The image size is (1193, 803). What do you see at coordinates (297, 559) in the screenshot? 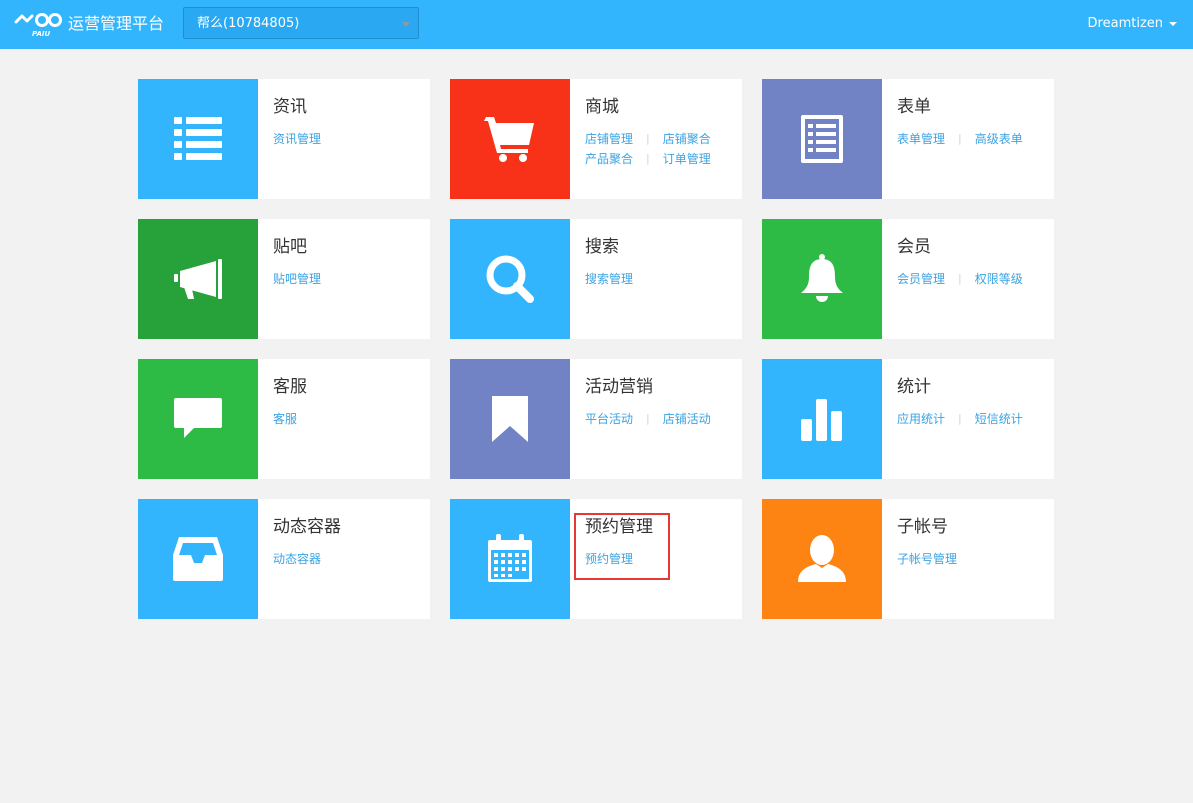
I see `module-link: 动态容器` at bounding box center [297, 559].